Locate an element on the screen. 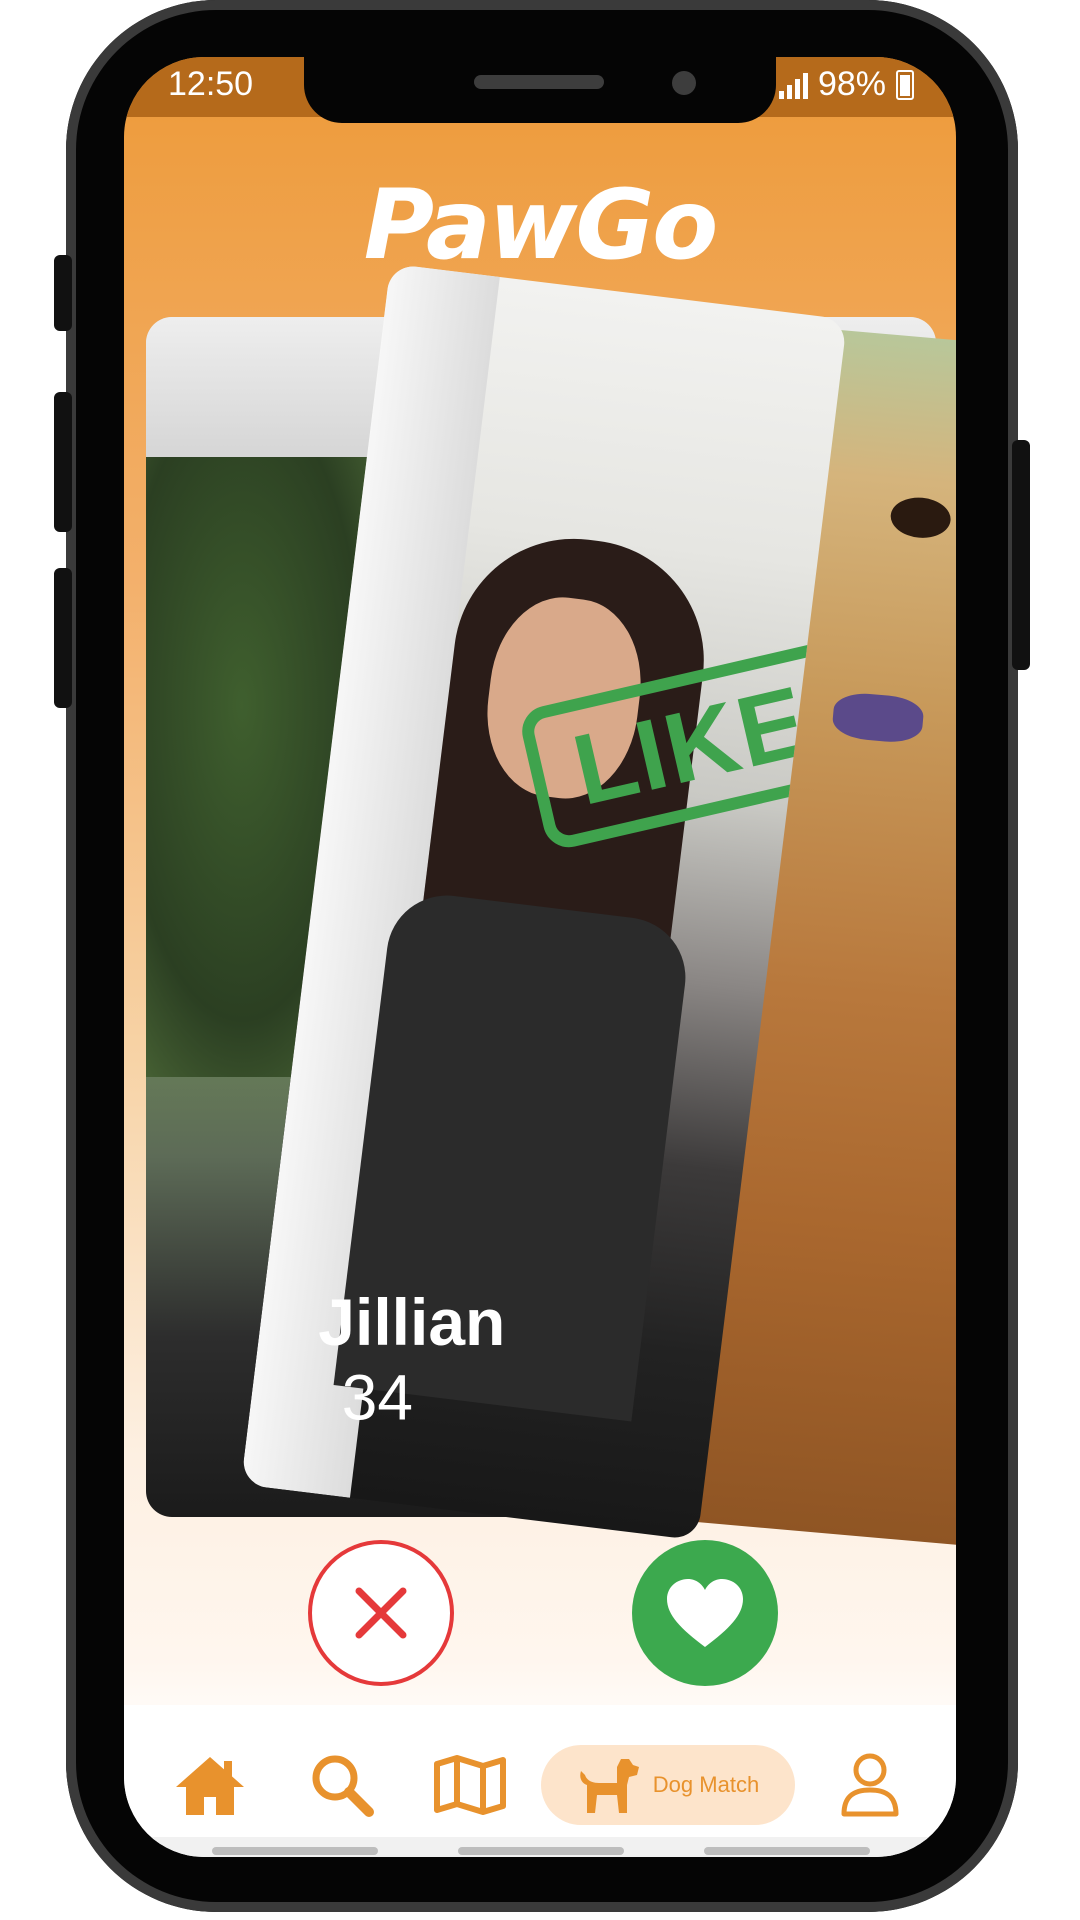 This screenshot has height=1920, width=1080. home-icon is located at coordinates (210, 1786).